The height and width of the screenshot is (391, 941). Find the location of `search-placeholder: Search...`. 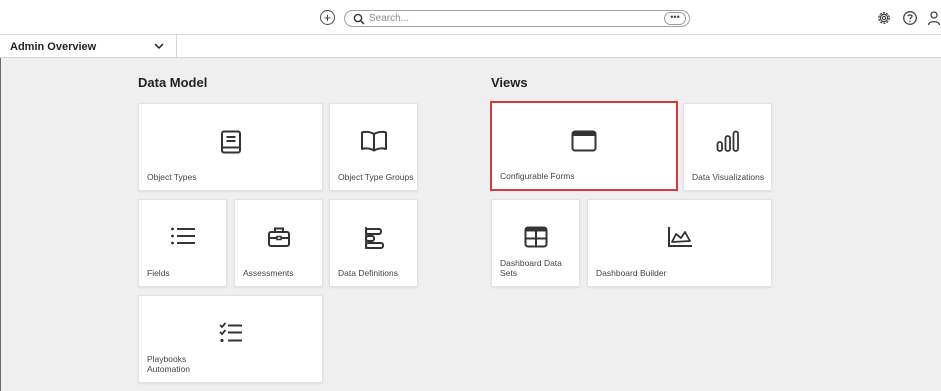

search-placeholder: Search... is located at coordinates (389, 18).